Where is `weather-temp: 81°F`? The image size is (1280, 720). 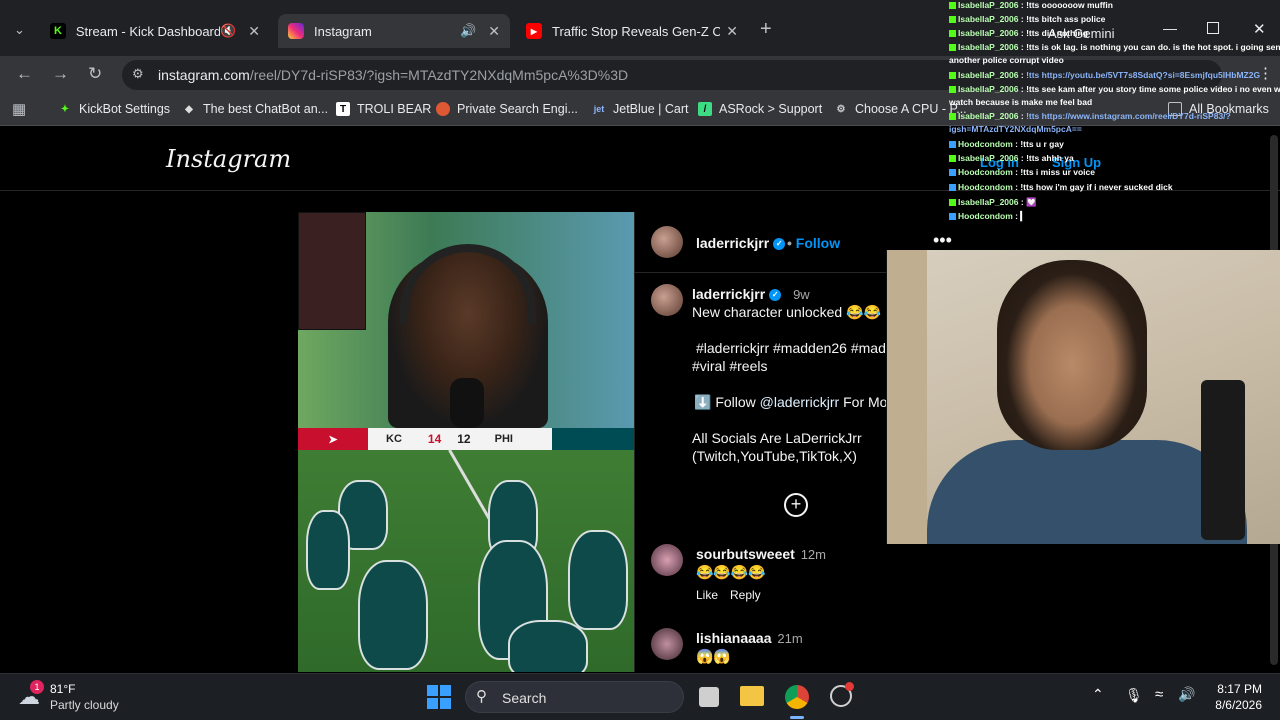 weather-temp: 81°F is located at coordinates (63, 689).